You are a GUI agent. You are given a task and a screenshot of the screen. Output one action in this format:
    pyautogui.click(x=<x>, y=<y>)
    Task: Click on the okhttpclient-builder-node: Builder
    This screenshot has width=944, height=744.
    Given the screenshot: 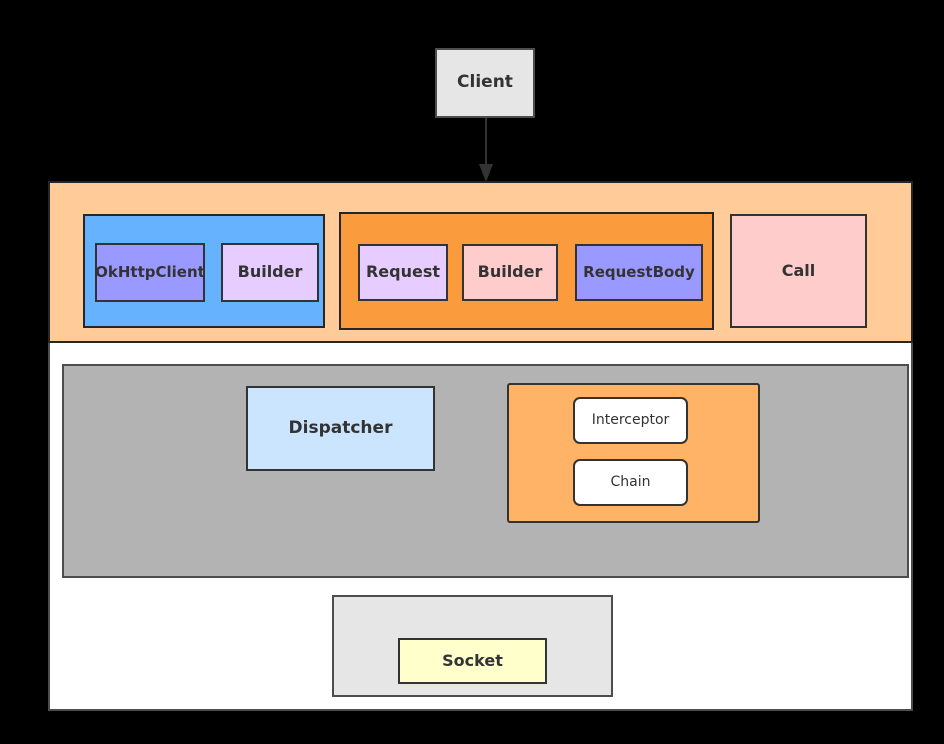 What is the action you would take?
    pyautogui.click(x=270, y=272)
    